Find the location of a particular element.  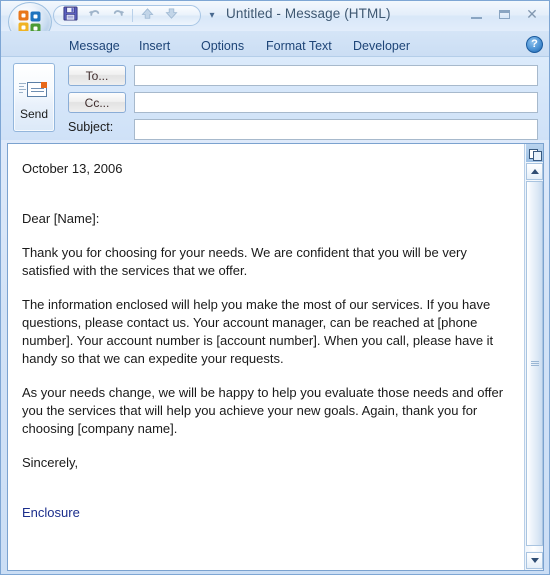

tab-format-text: Format Text is located at coordinates (299, 45).